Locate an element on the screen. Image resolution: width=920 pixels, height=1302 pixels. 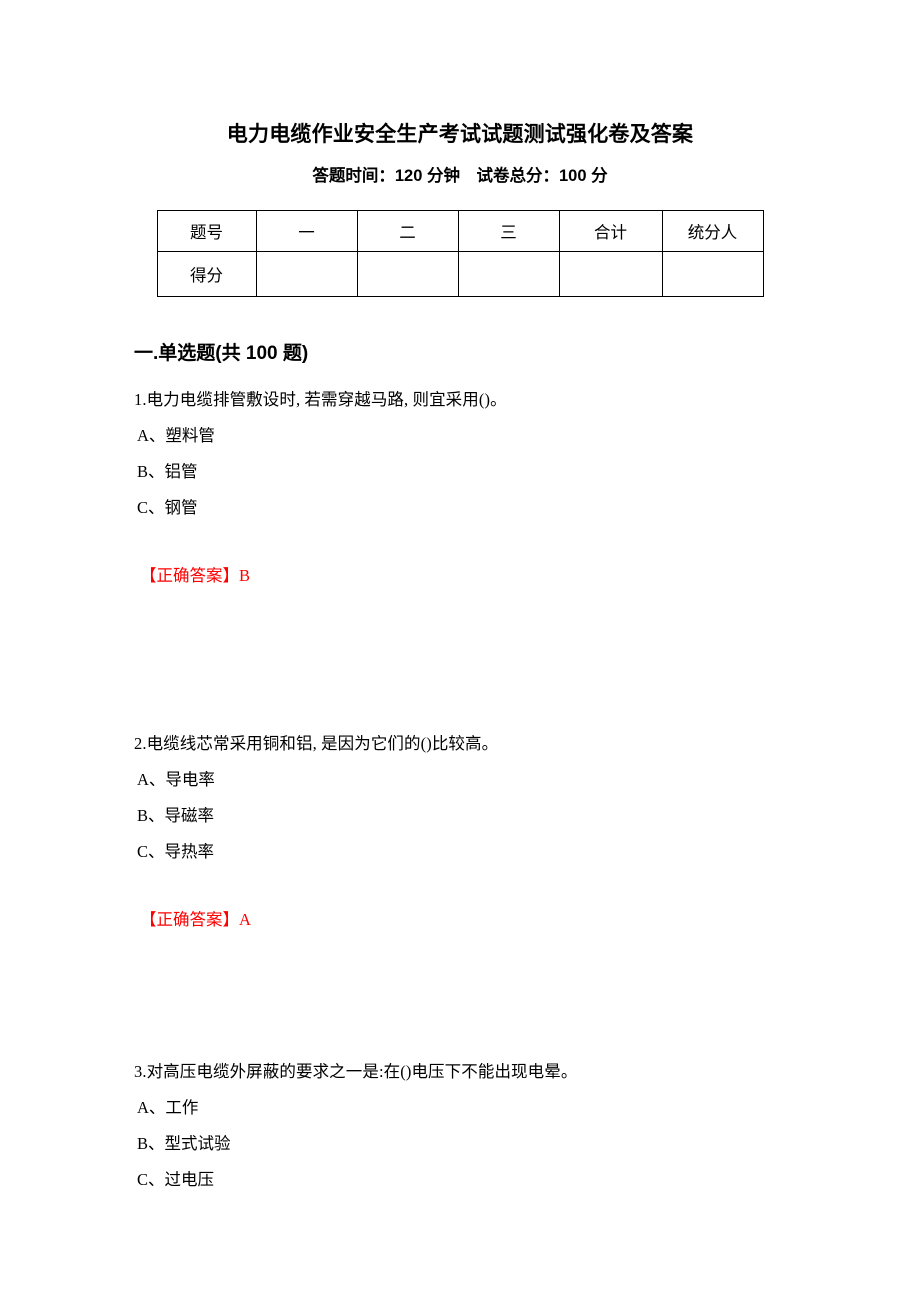
question-option-a: A、工作 is located at coordinates (467, 1101).